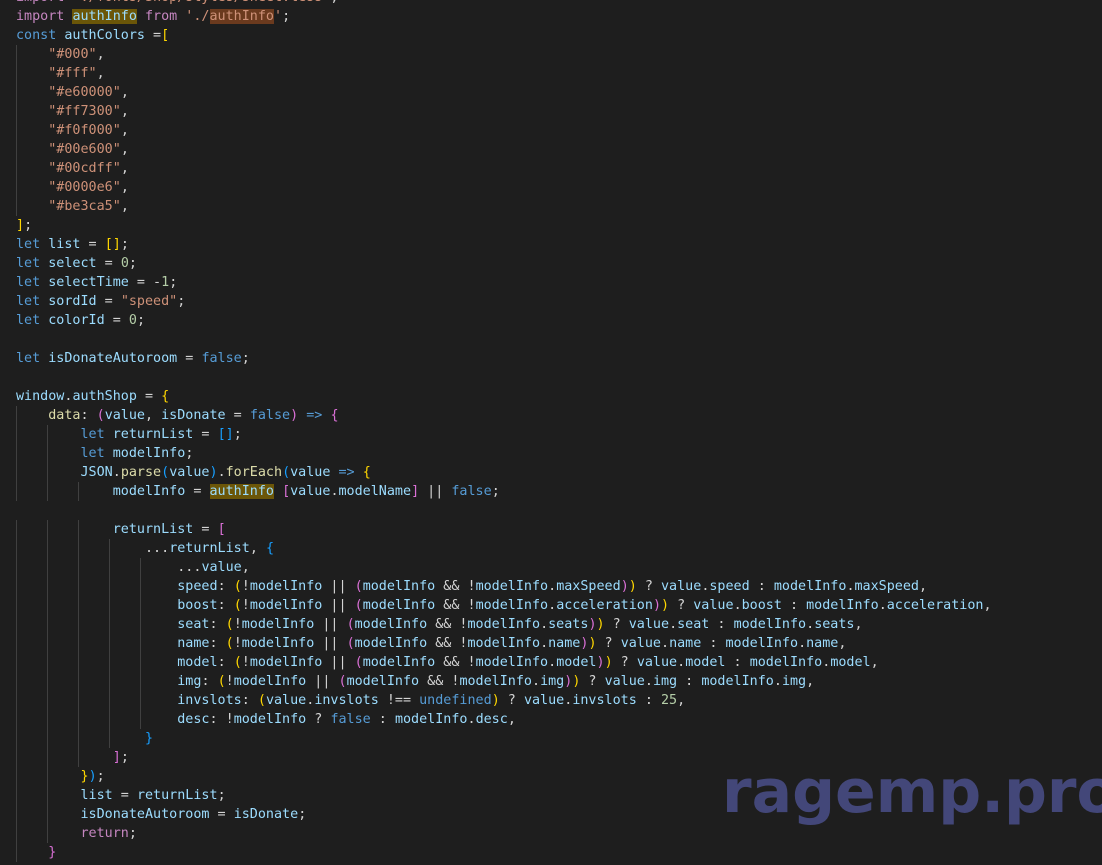 The image size is (1102, 865). I want to click on code-token: ), so click(592, 624).